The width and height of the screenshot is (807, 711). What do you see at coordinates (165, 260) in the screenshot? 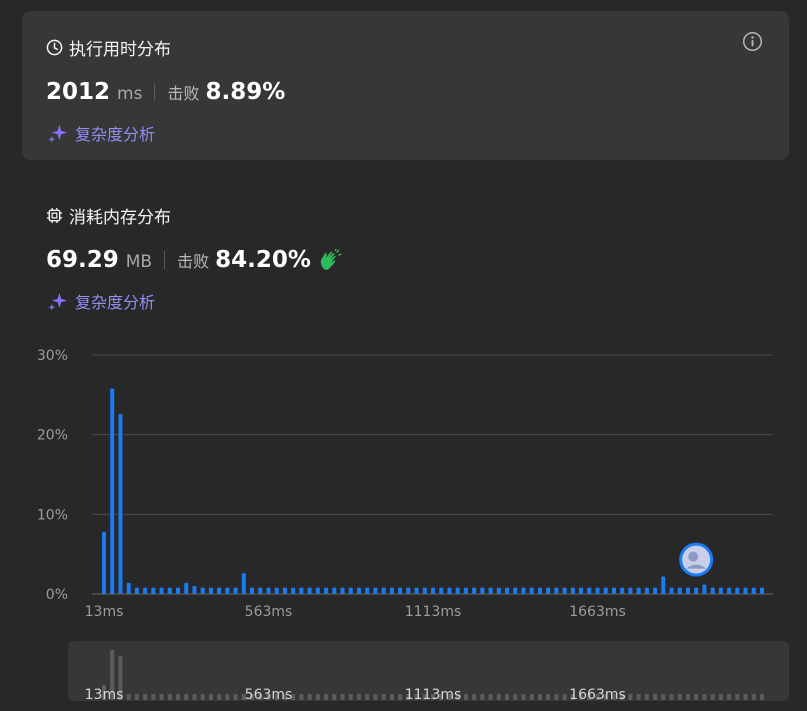
I see `divider` at bounding box center [165, 260].